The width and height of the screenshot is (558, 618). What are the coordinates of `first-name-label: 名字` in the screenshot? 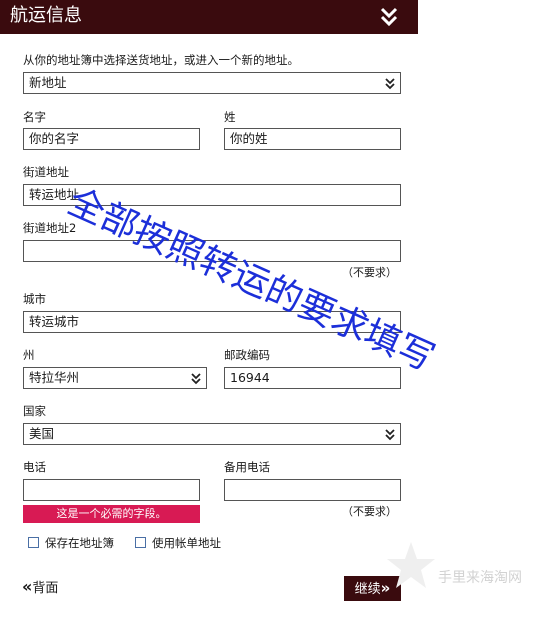 It's located at (34, 117).